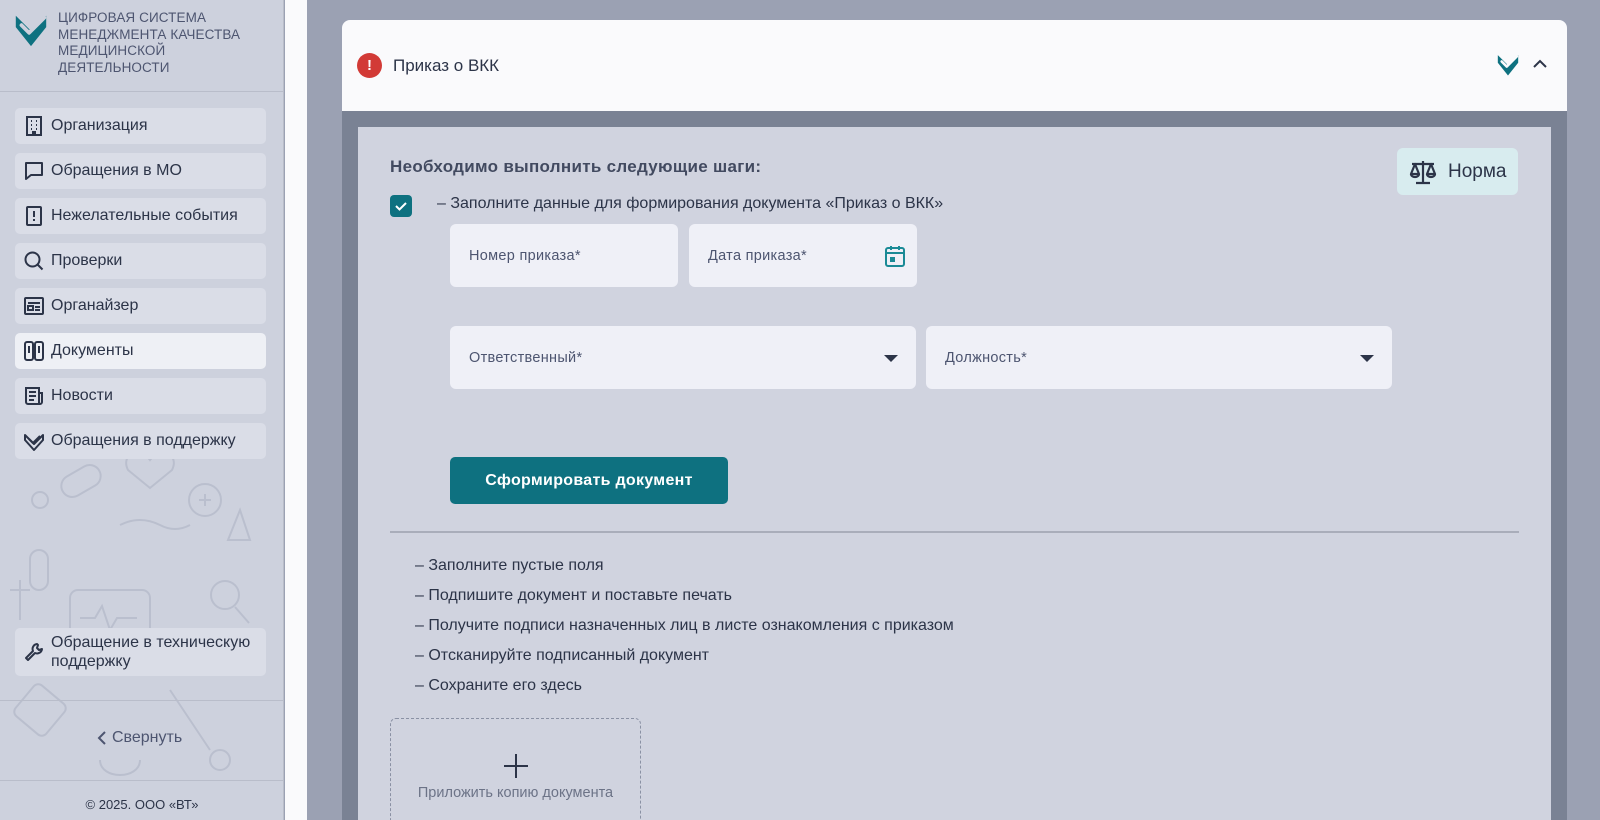  What do you see at coordinates (498, 685) in the screenshot?
I see `todo-item: – Сохраните его здесь` at bounding box center [498, 685].